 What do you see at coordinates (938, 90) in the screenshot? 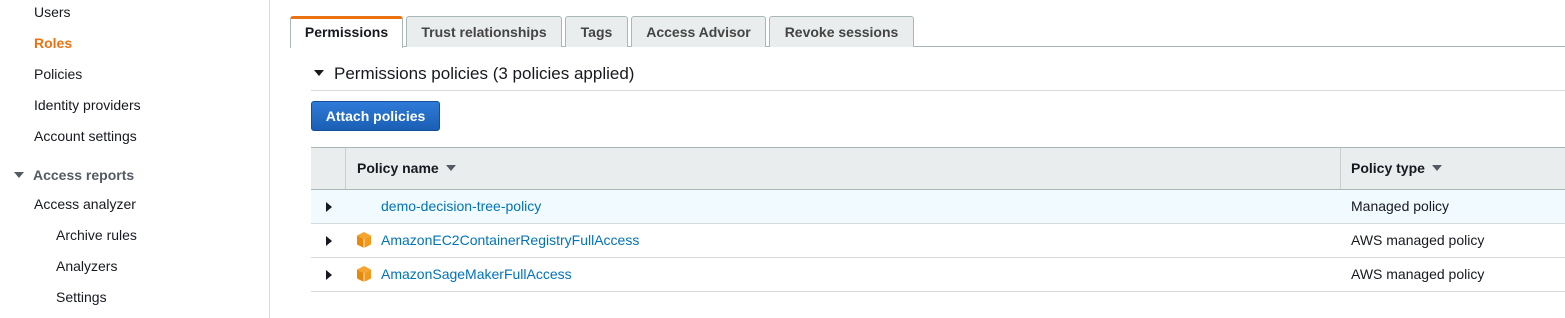
I see `divider` at bounding box center [938, 90].